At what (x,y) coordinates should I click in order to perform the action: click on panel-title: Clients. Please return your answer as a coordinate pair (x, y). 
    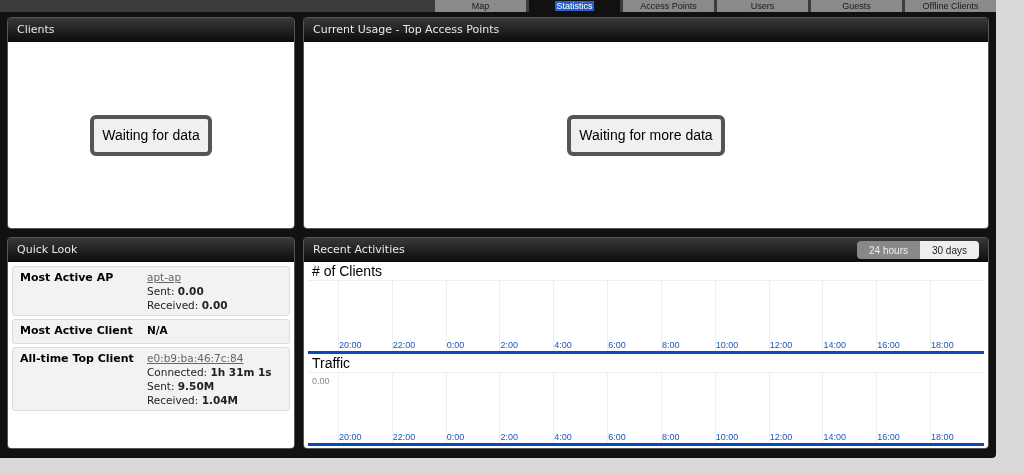
    Looking at the image, I should click on (36, 29).